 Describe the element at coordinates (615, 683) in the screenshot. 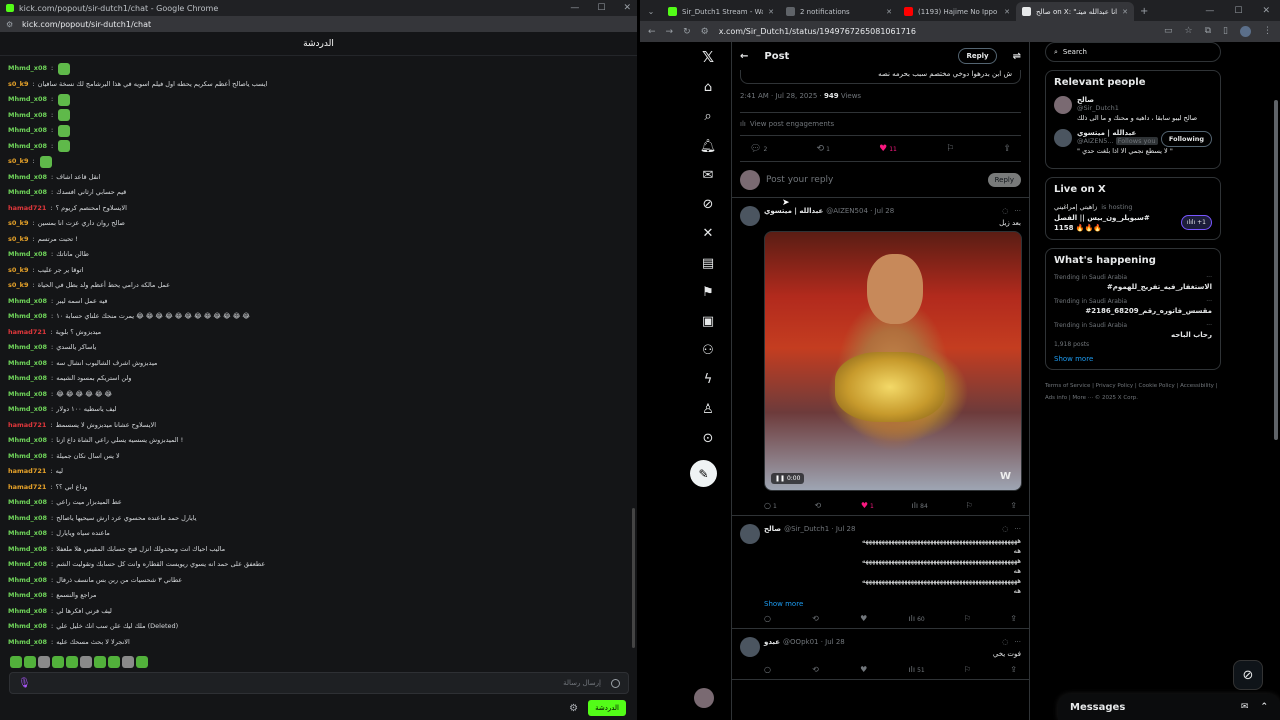

I see `emoji-picker-icon` at that location.